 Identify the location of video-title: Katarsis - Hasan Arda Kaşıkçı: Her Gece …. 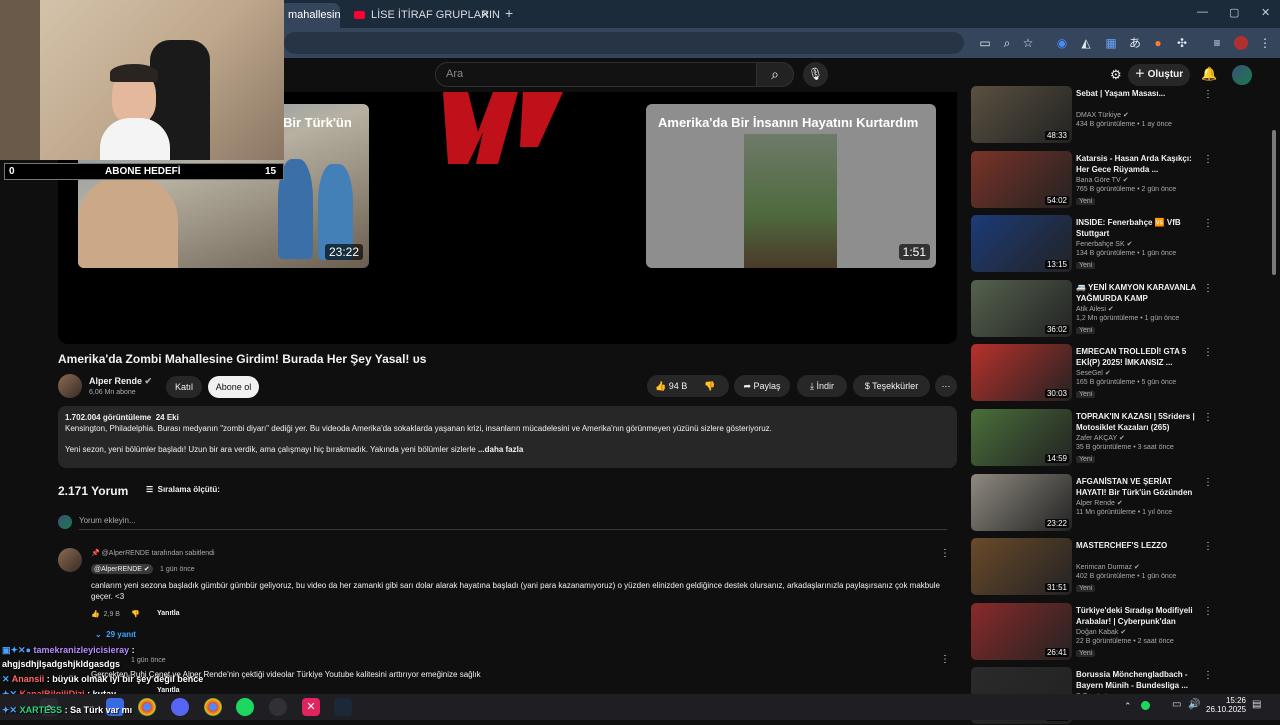
(1138, 164).